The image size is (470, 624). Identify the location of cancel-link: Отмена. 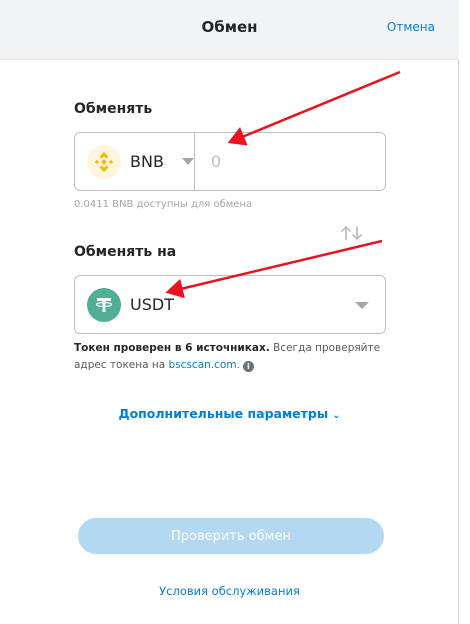
(411, 27).